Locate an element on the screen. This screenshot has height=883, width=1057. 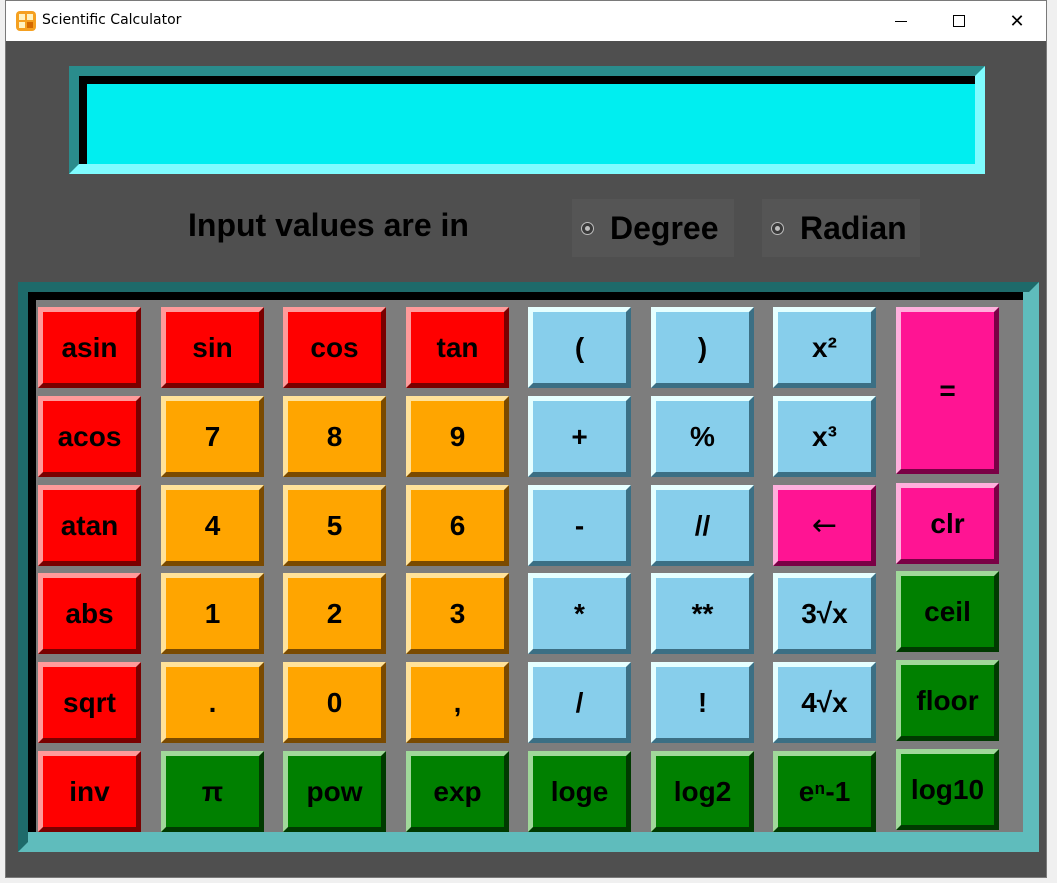
close-icon: ✕ is located at coordinates (1017, 21).